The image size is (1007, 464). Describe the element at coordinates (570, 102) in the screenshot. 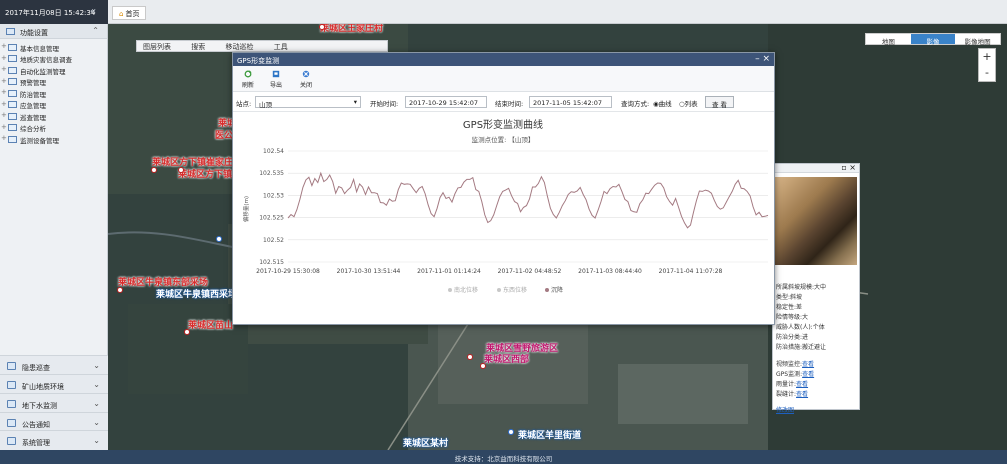

I see `end-time-input: 2017-11-05 15:42:07` at that location.